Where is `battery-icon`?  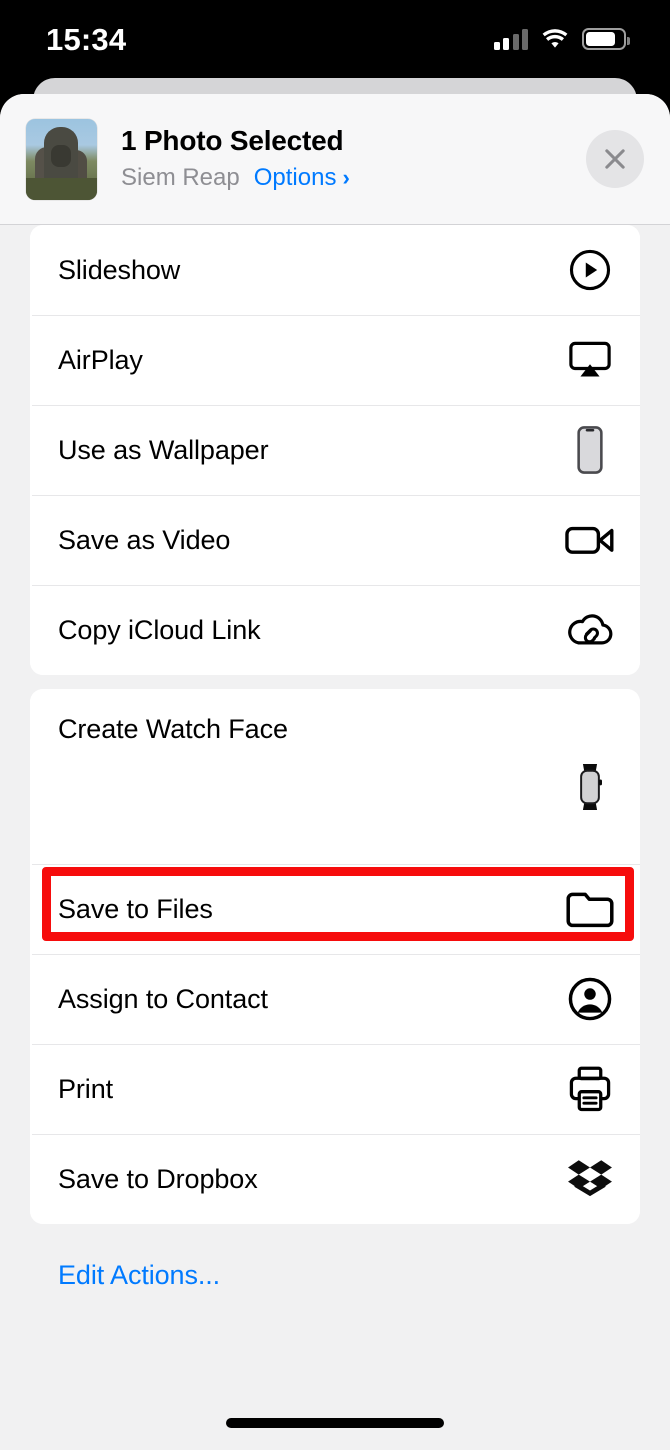 battery-icon is located at coordinates (606, 39).